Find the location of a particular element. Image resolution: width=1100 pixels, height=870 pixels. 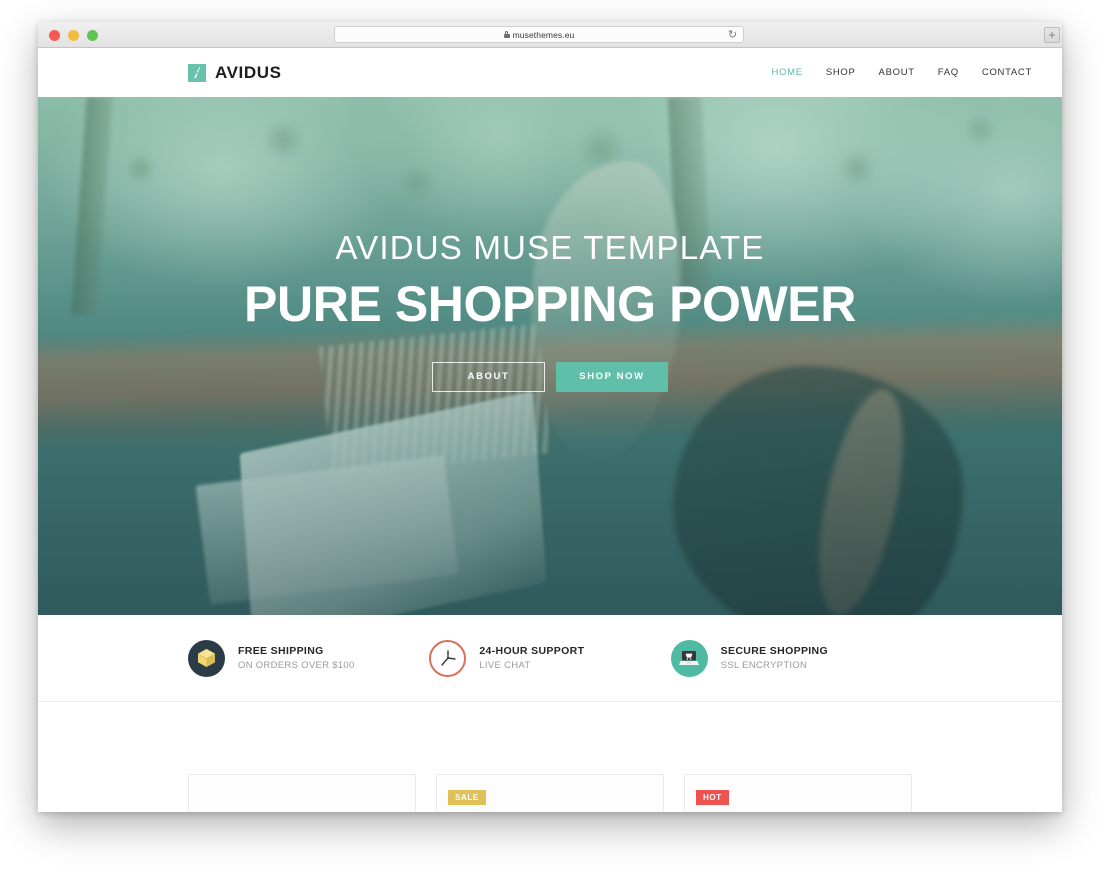

brand-name: AVIDUS is located at coordinates (248, 72).